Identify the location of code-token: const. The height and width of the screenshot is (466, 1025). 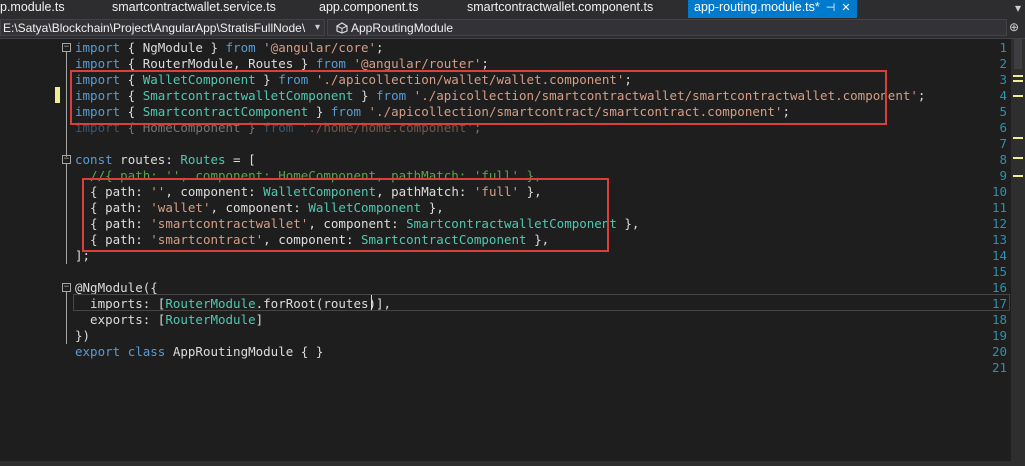
(94, 159).